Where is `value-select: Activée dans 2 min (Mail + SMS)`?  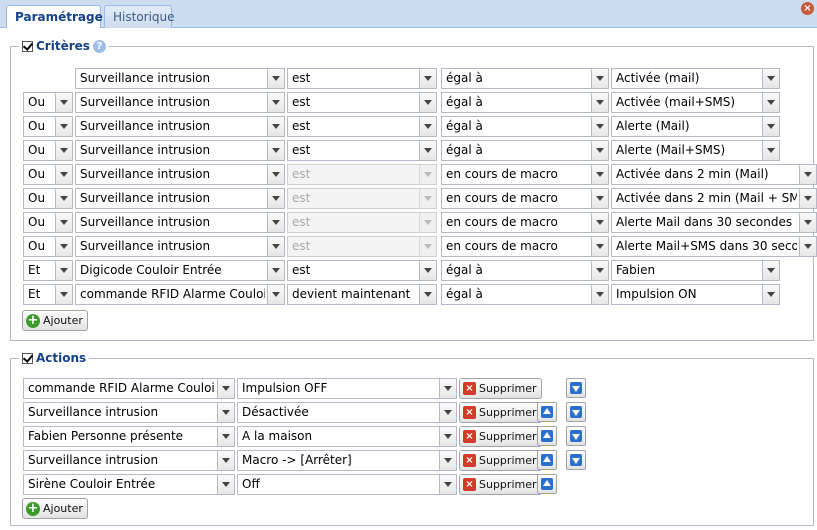 value-select: Activée dans 2 min (Mail + SMS) is located at coordinates (714, 198).